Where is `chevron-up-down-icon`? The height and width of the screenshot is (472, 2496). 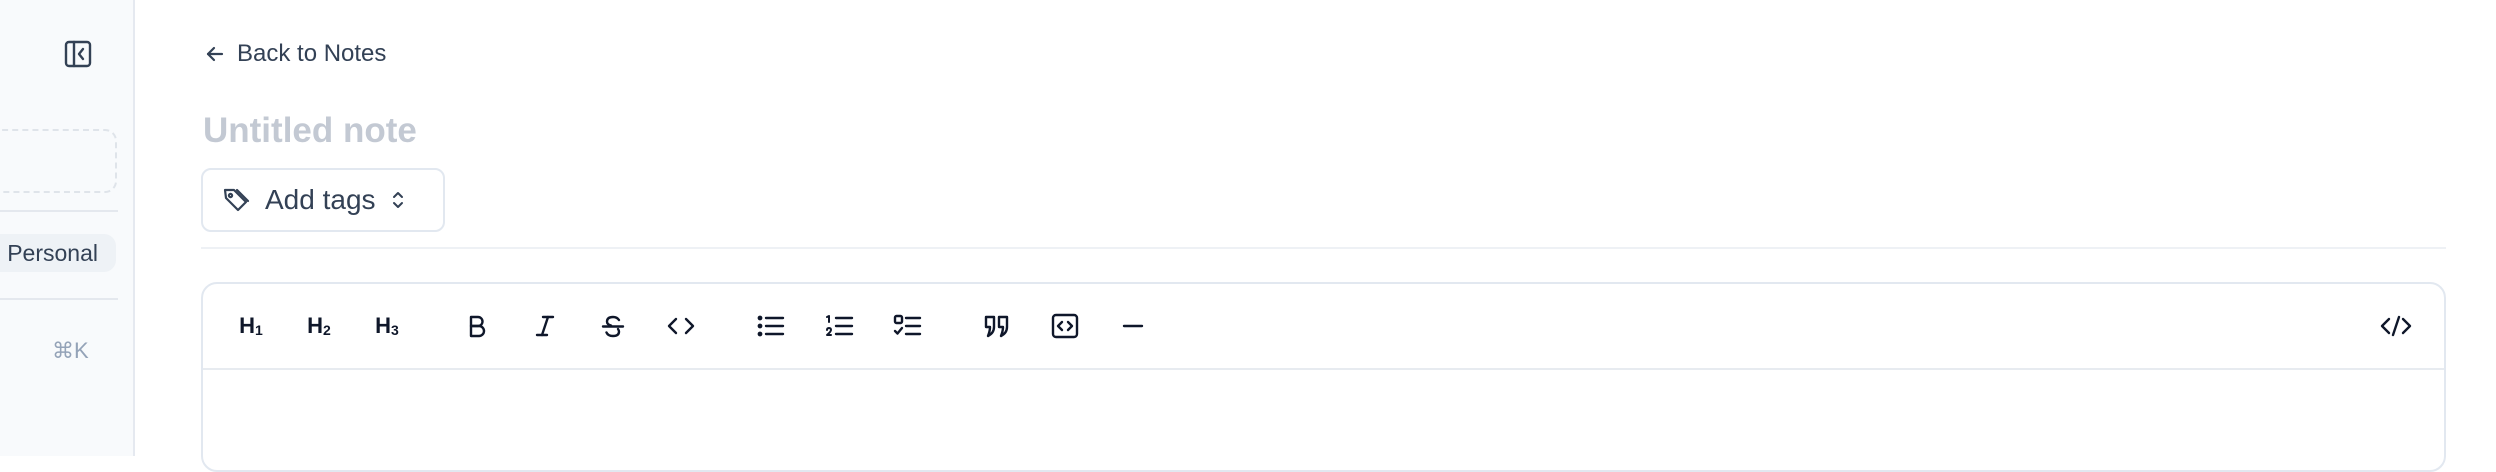 chevron-up-down-icon is located at coordinates (397, 200).